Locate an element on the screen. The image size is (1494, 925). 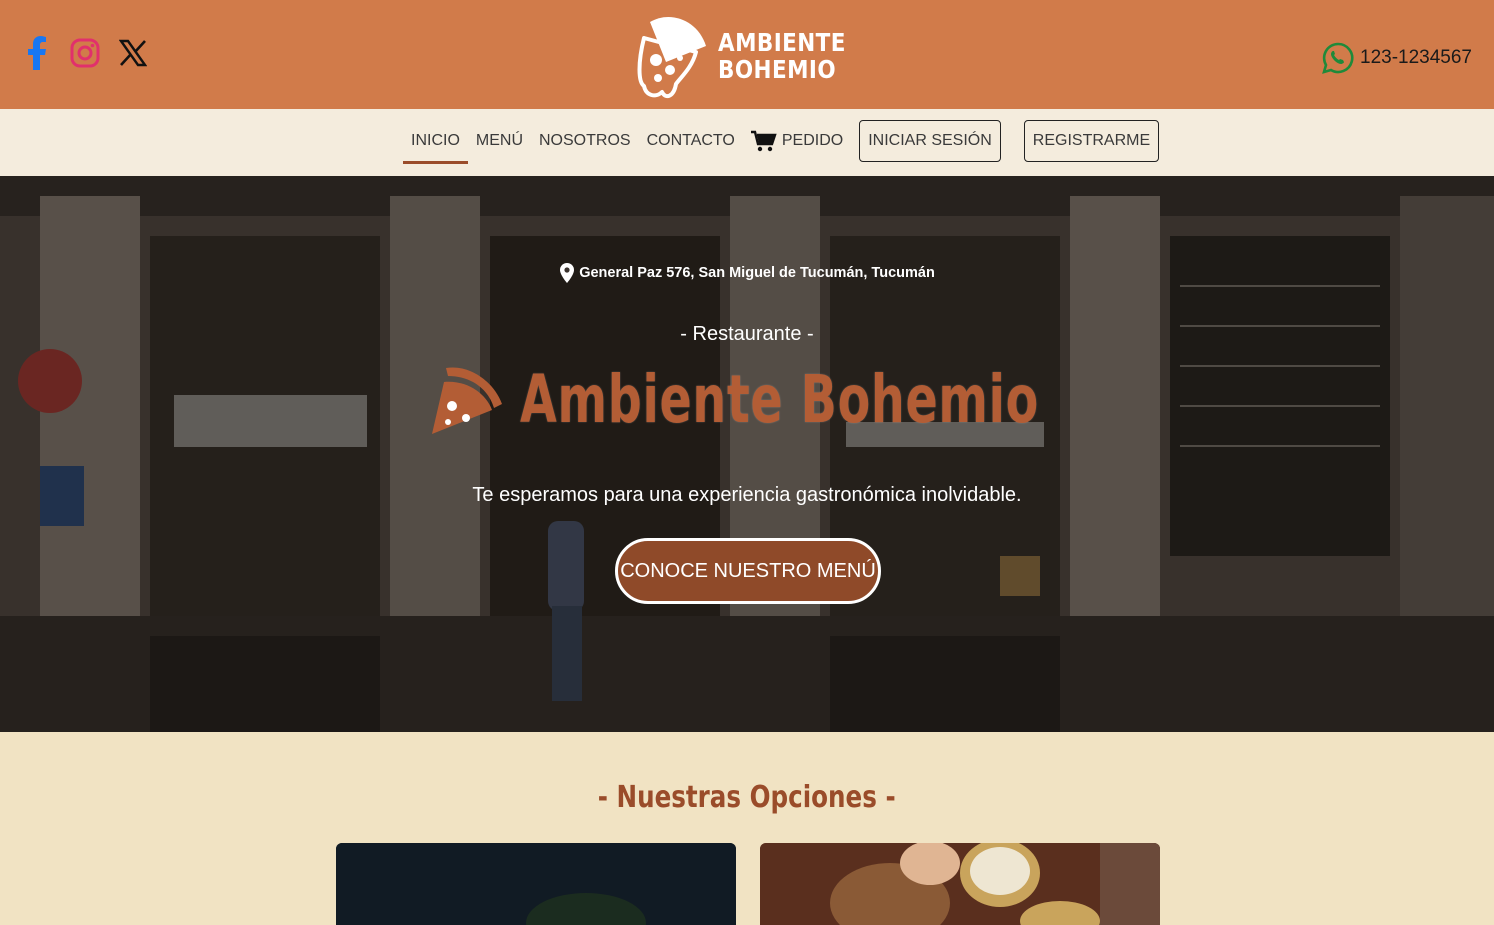
login-button: INICIAR SESIÓN is located at coordinates (930, 141).